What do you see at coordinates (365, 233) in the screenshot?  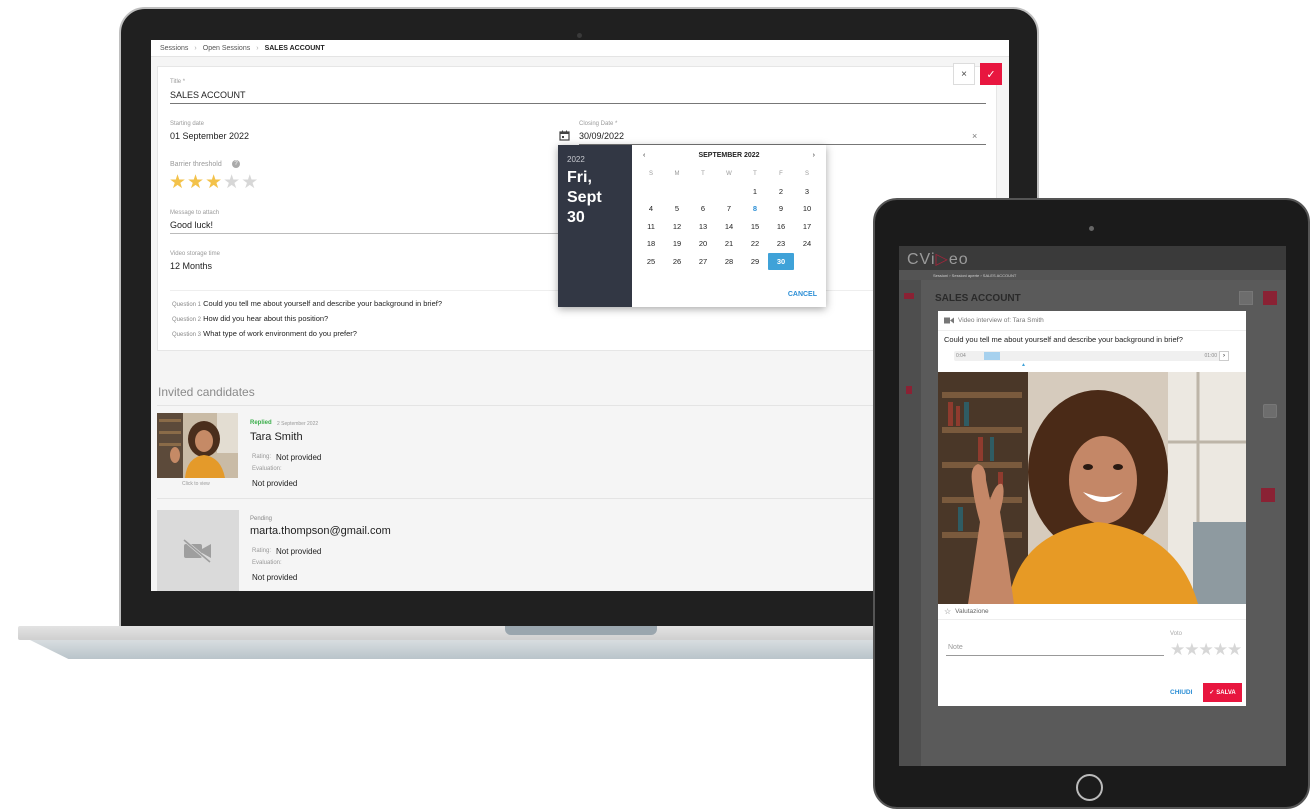 I see `message-underline` at bounding box center [365, 233].